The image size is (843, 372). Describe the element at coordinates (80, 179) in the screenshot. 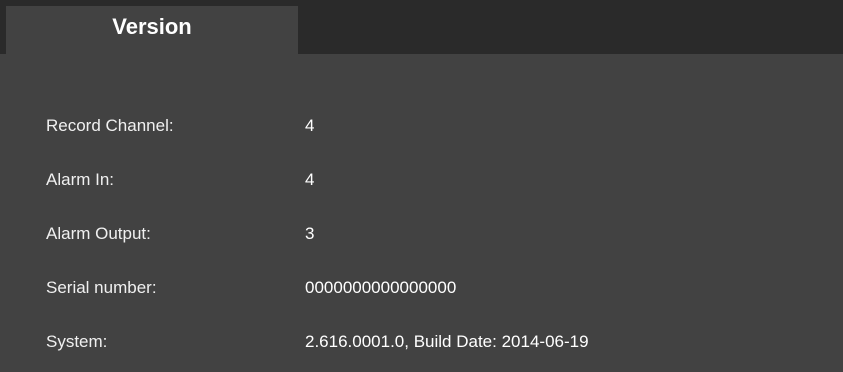

I see `alarm-in-label: Alarm In:` at that location.